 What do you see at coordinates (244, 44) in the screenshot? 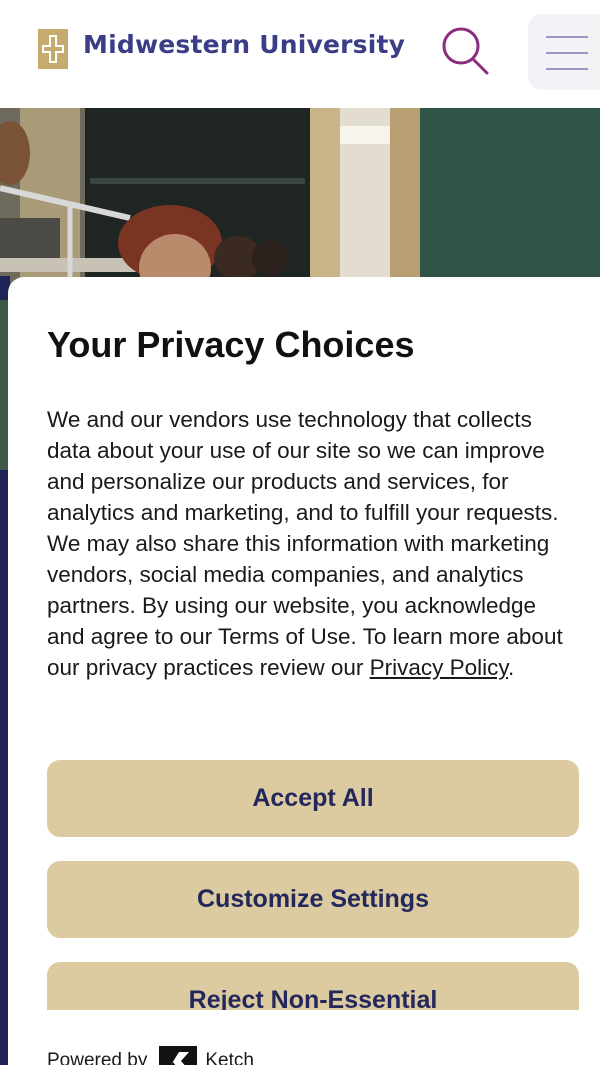
I see `brand-name: Midwestern University` at bounding box center [244, 44].